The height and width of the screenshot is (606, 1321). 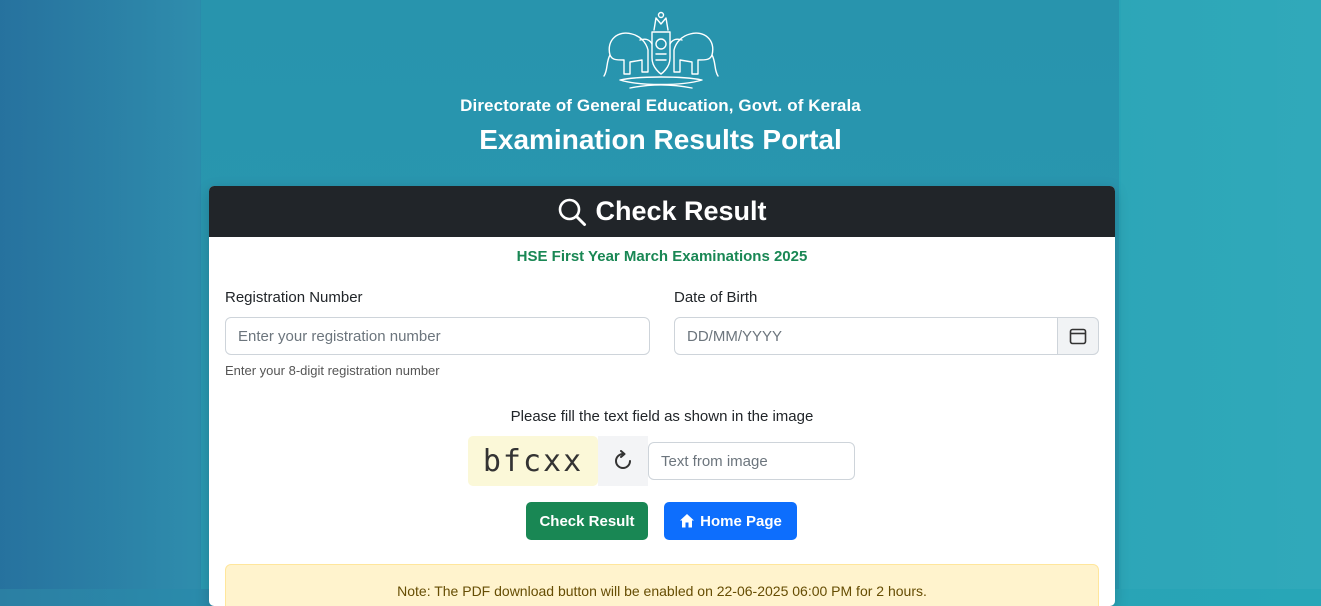 I want to click on captcha-image: bfcxx, so click(x=533, y=461).